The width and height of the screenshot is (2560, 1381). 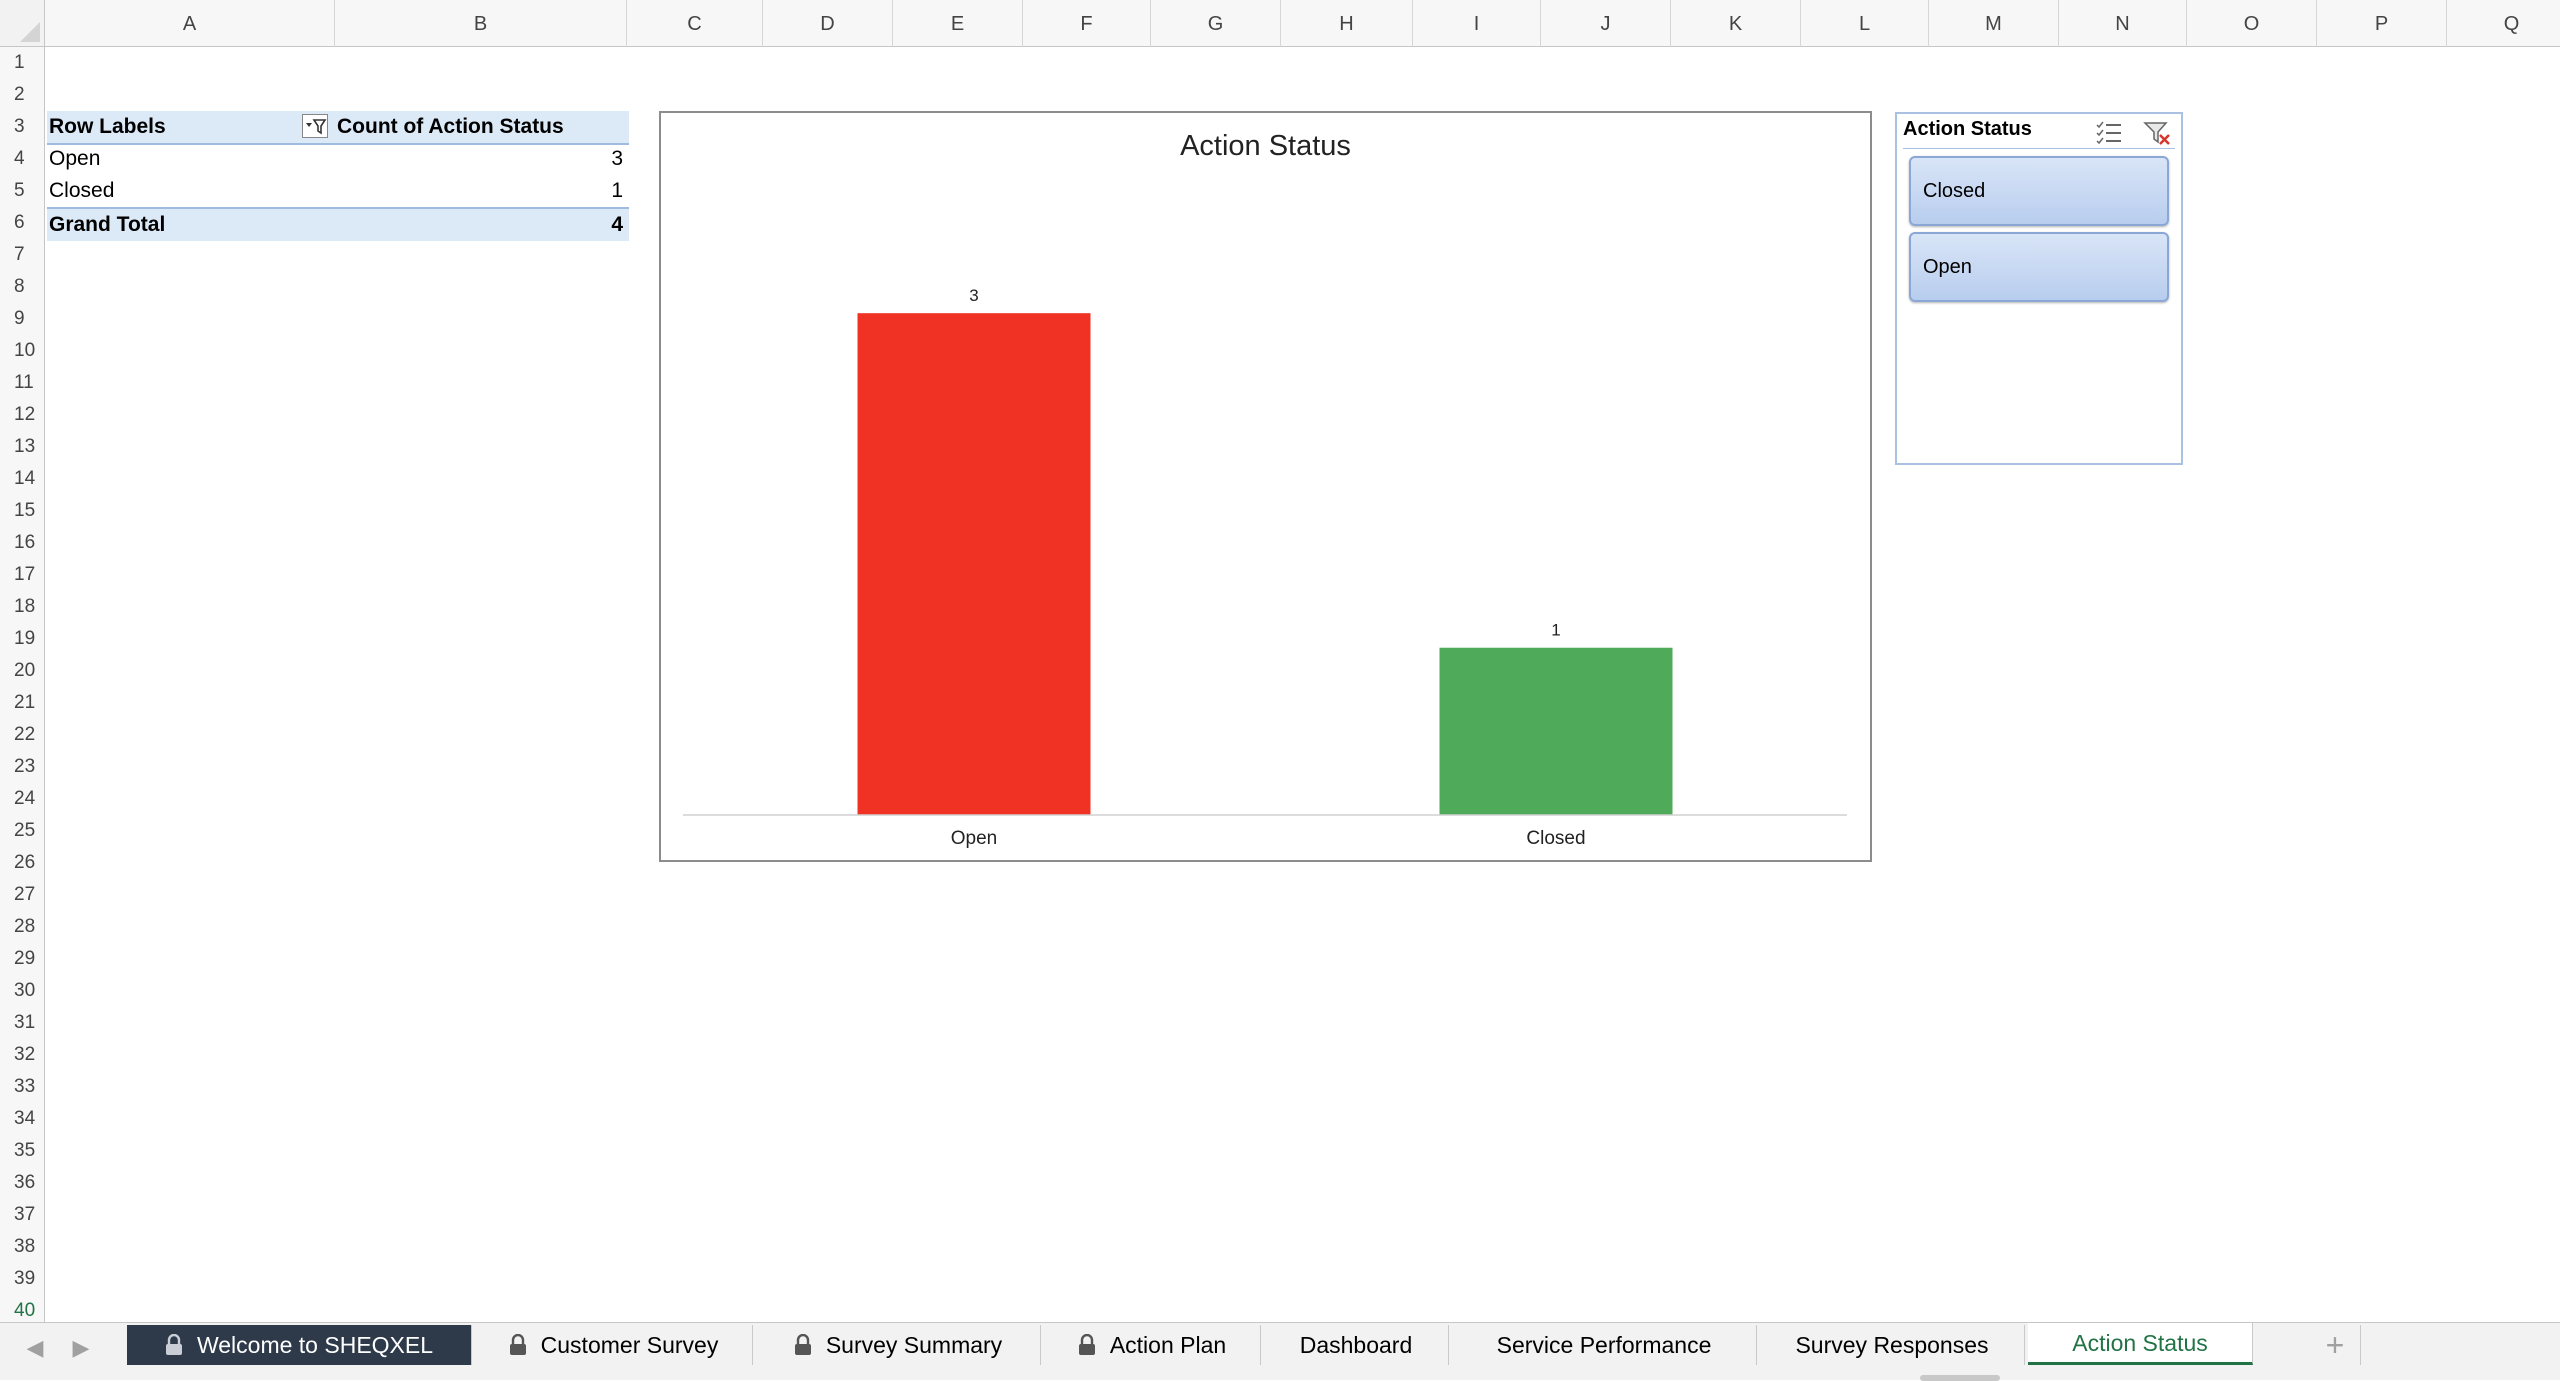 What do you see at coordinates (299, 1345) in the screenshot?
I see `tab-welcome-to-sheqxel: Welcome to SHEQXEL` at bounding box center [299, 1345].